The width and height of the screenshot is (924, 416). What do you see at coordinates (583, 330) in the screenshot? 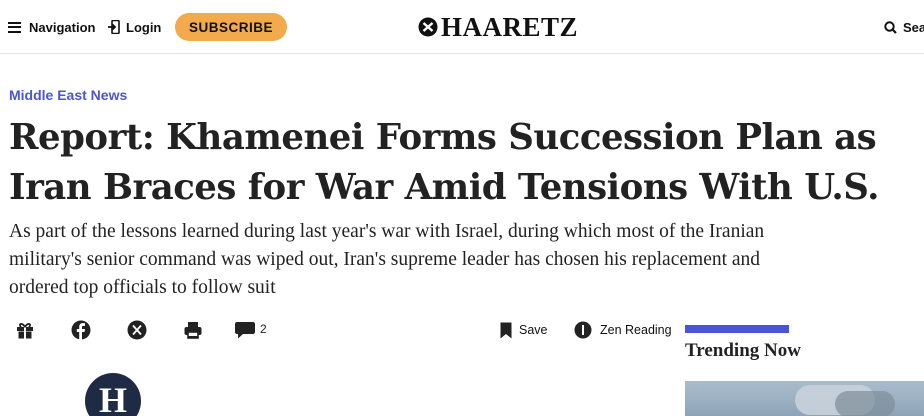
I see `zen-reading-icon` at bounding box center [583, 330].